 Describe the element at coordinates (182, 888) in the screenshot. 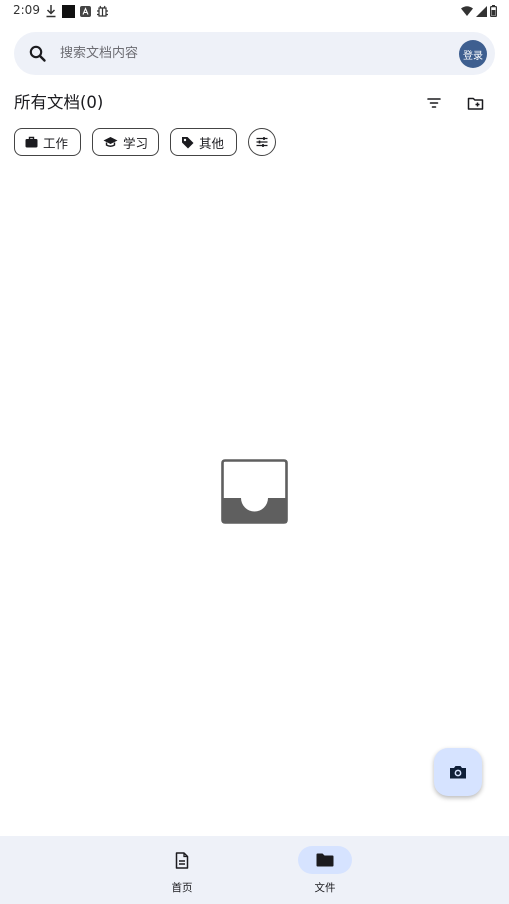

I see `nav-label: 首页` at that location.